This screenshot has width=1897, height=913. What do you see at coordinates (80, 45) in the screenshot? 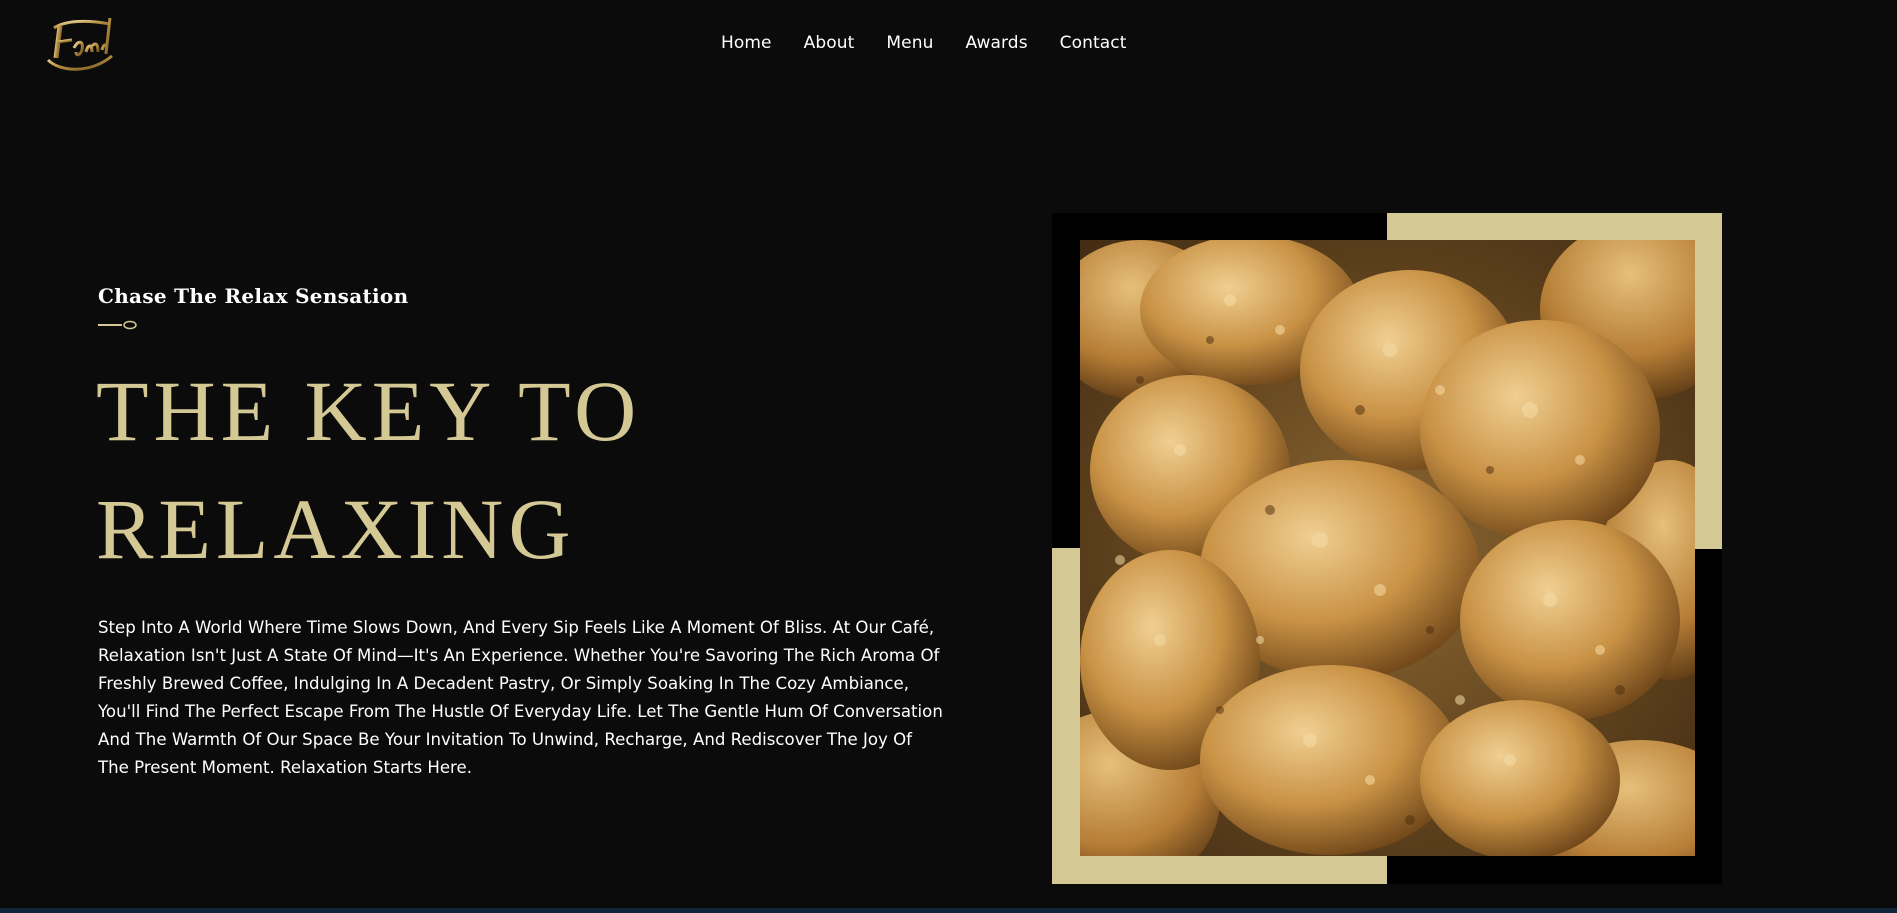
I see `brand-logo` at bounding box center [80, 45].